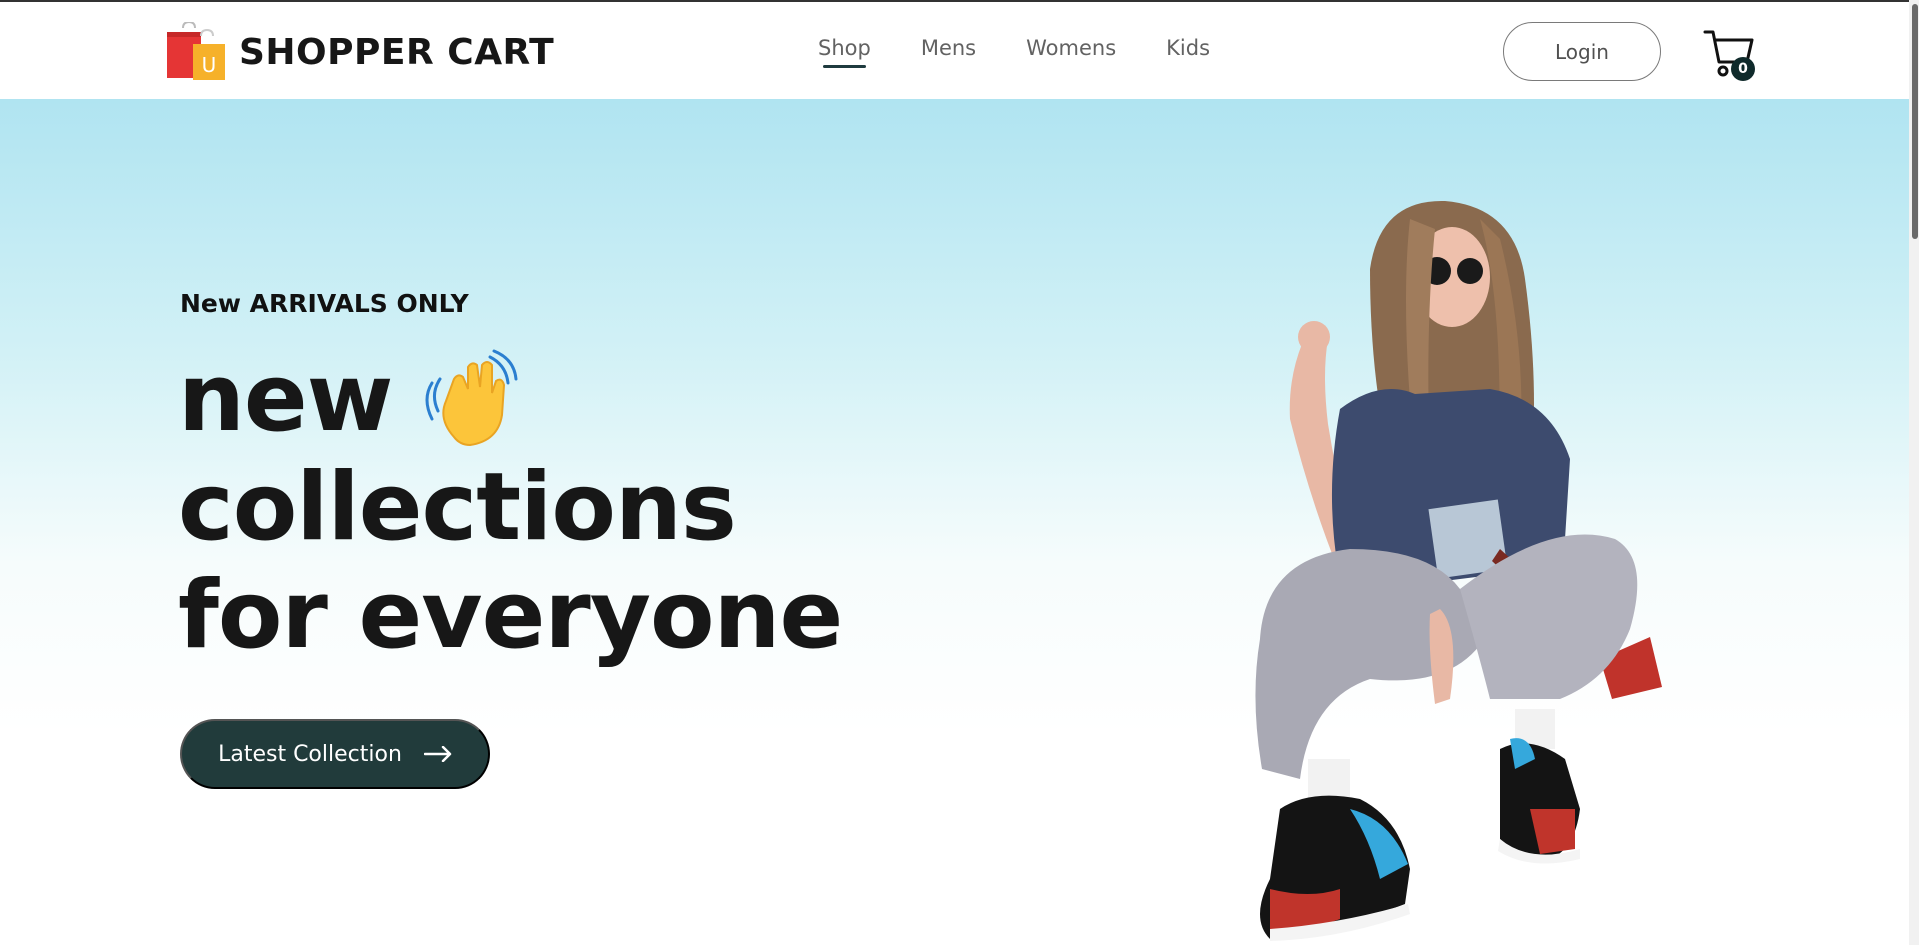 This screenshot has width=1919, height=945. Describe the element at coordinates (844, 48) in the screenshot. I see `nav-item-label: Shop` at that location.